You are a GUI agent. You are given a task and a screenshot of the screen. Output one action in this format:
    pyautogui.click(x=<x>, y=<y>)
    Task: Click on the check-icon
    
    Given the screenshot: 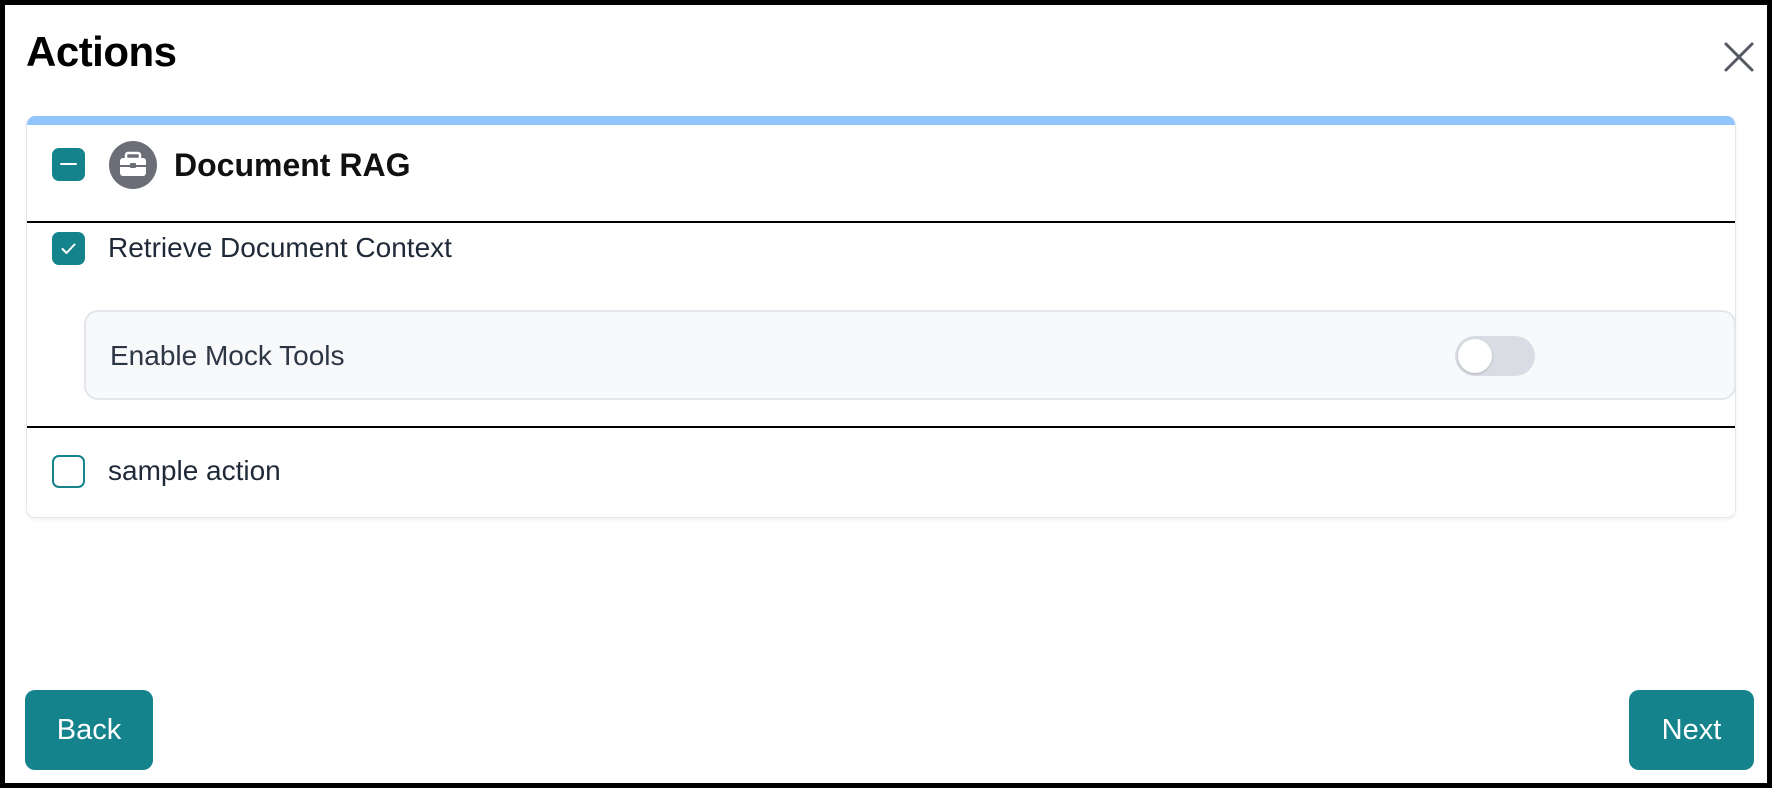 What is the action you would take?
    pyautogui.click(x=68, y=248)
    